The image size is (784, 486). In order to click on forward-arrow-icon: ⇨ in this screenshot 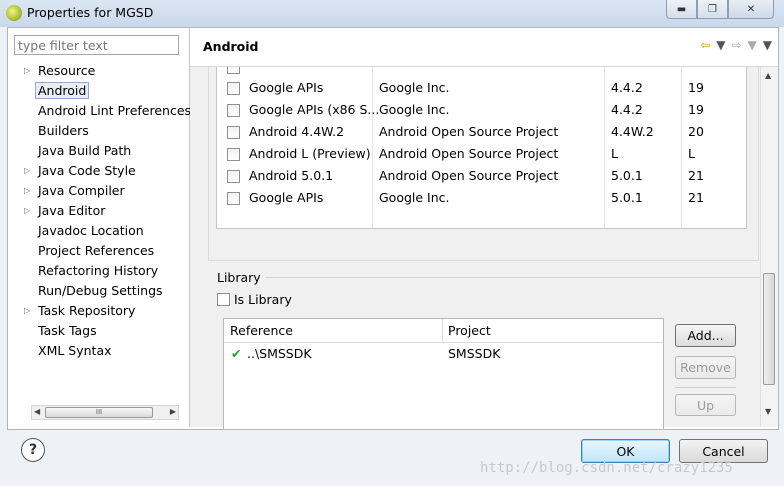, I will do `click(736, 45)`.